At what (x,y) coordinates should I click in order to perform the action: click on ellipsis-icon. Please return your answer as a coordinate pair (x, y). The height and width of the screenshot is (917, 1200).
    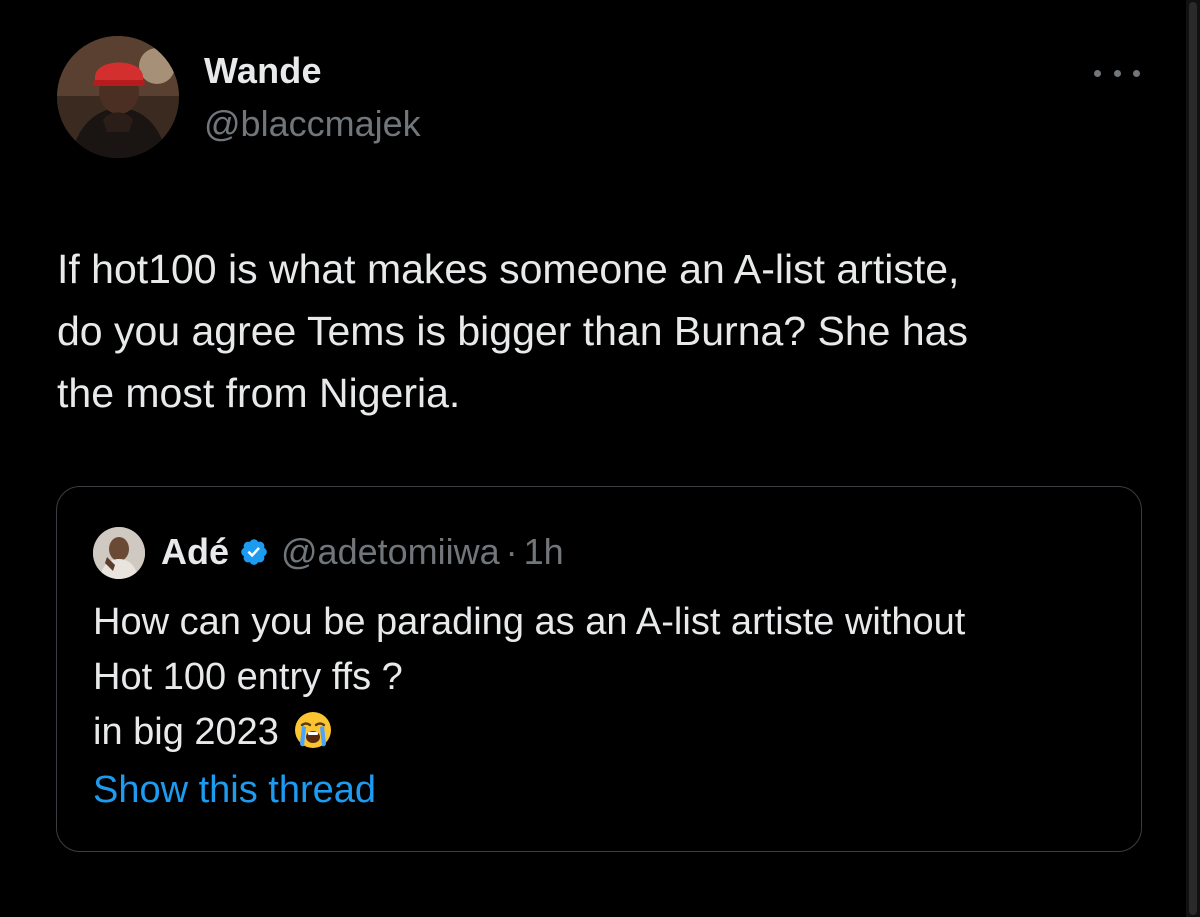
    Looking at the image, I should click on (1097, 73).